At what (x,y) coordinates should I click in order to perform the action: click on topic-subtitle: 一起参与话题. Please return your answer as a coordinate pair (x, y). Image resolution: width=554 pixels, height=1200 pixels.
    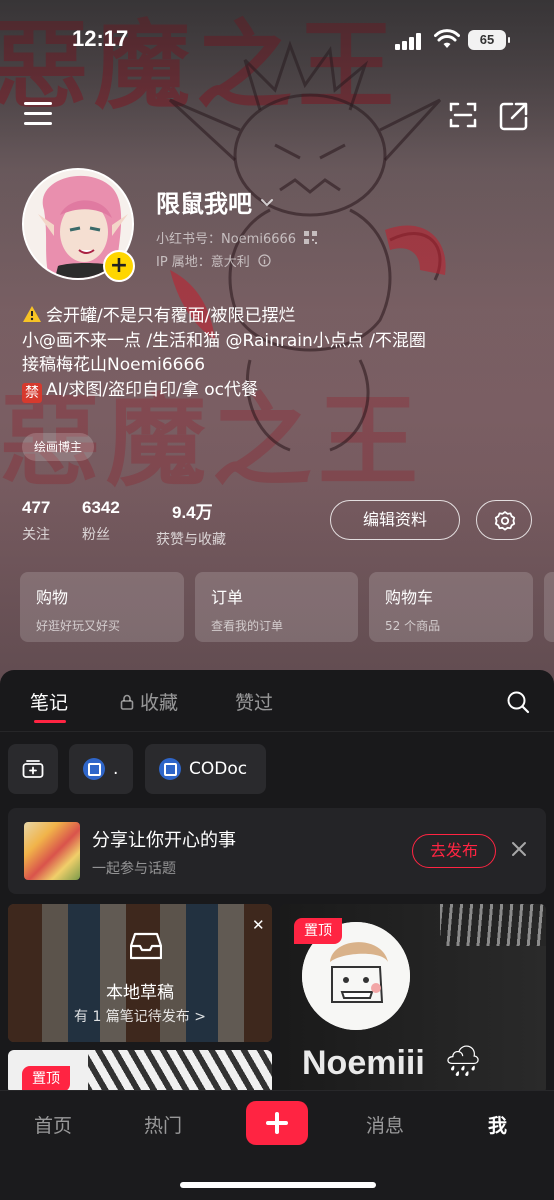
    Looking at the image, I should click on (134, 869).